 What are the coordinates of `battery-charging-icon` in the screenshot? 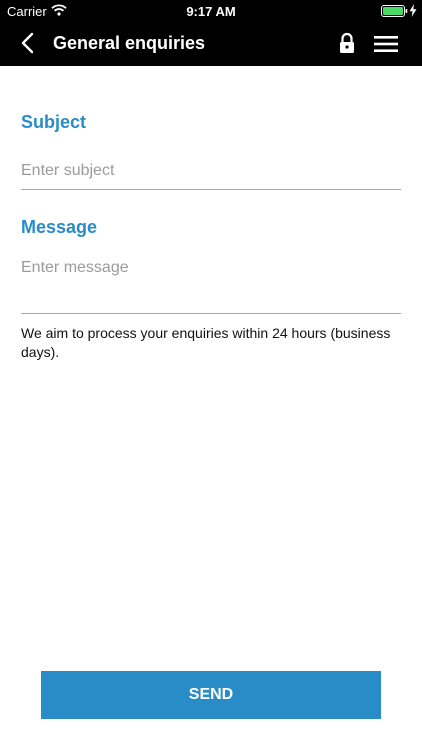 It's located at (394, 11).